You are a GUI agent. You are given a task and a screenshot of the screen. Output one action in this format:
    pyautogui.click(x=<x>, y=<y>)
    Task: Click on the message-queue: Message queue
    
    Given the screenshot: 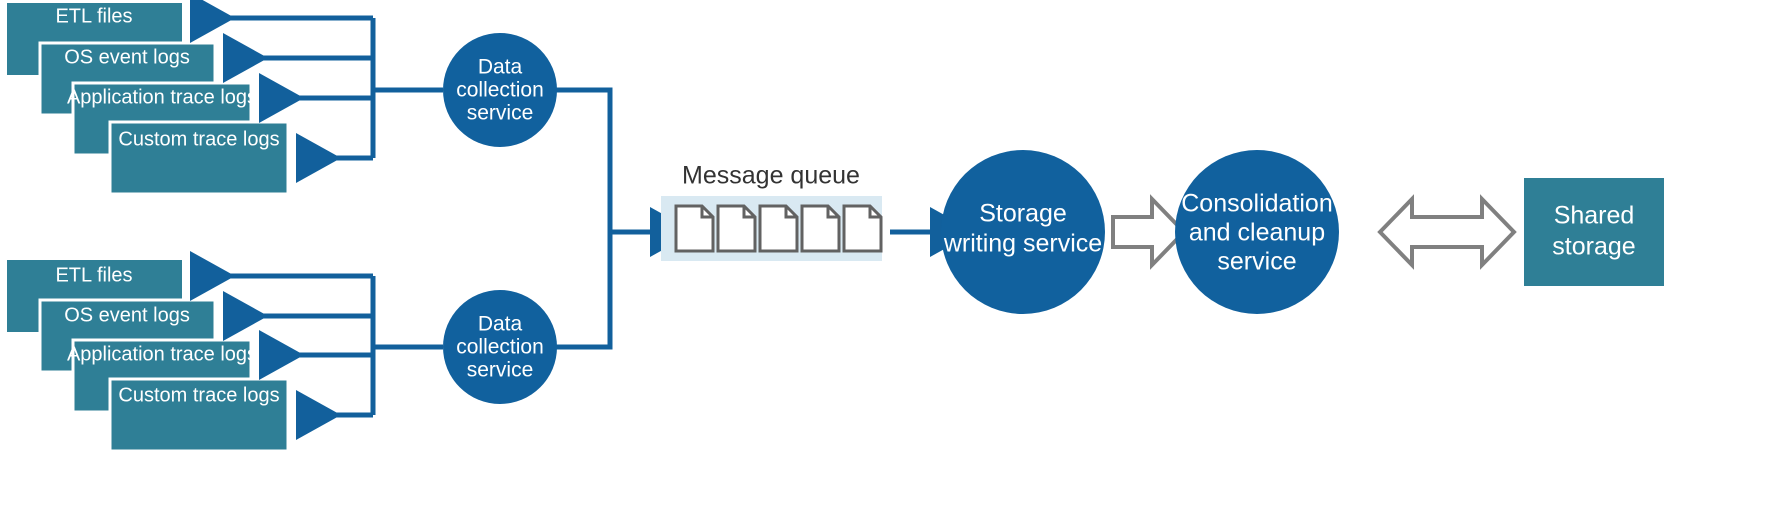 What is the action you would take?
    pyautogui.click(x=772, y=211)
    